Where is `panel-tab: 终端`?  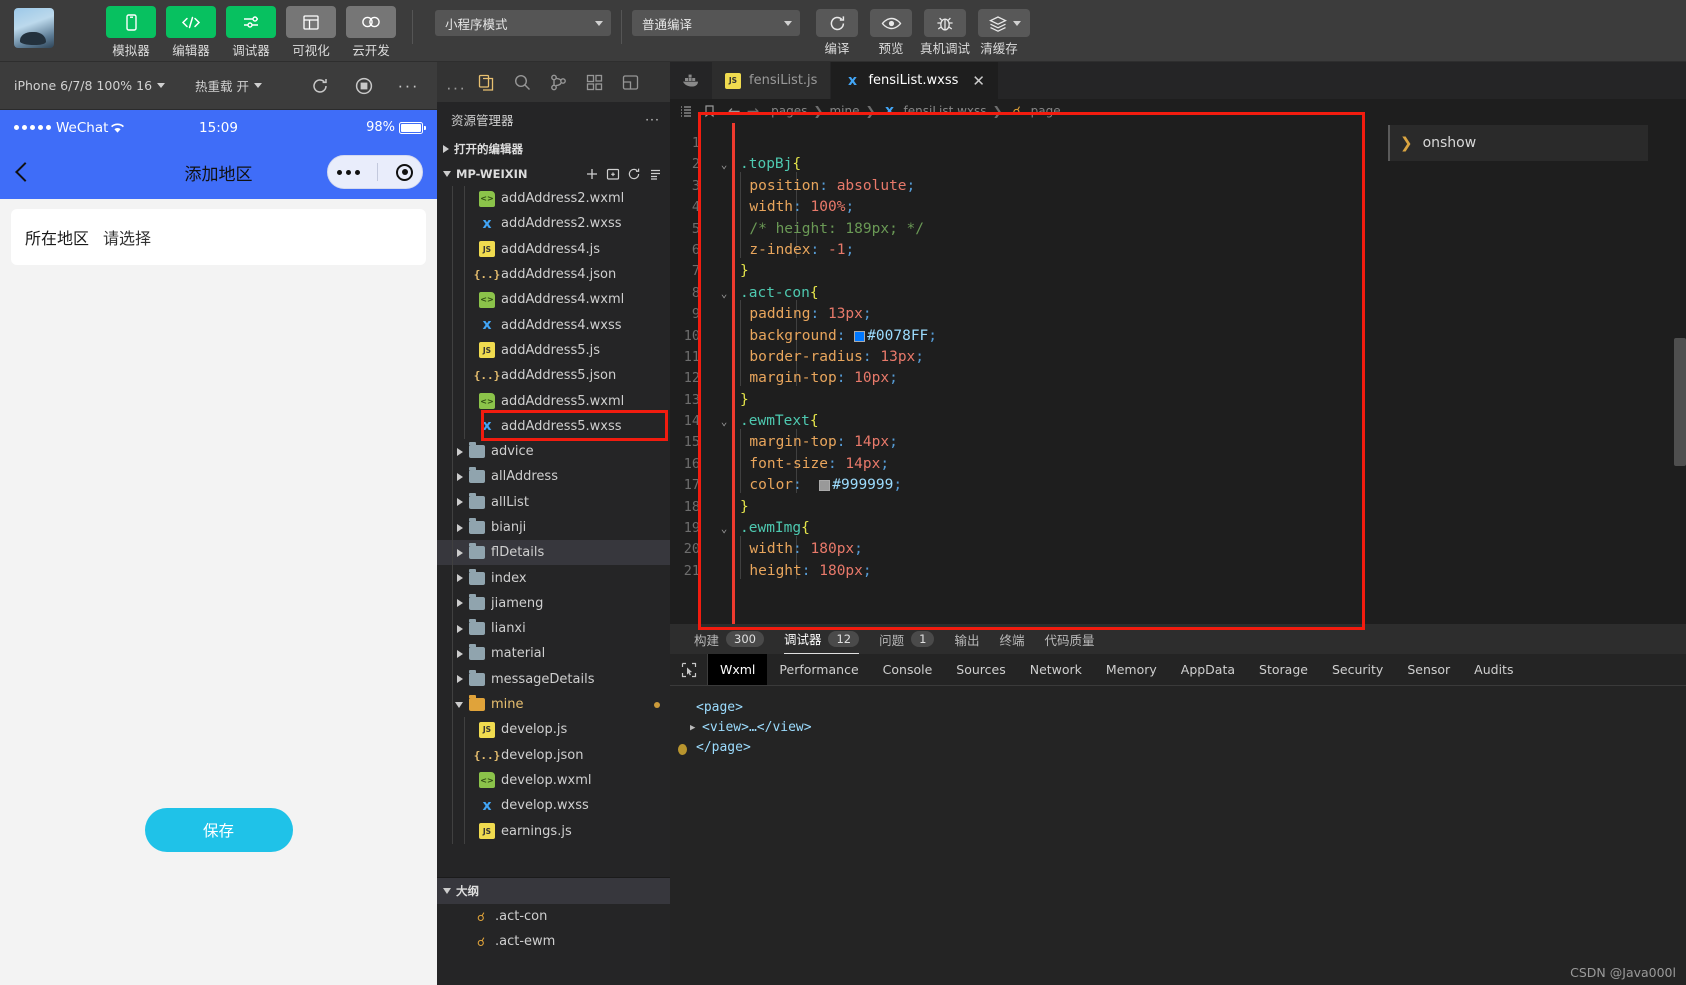 panel-tab: 终端 is located at coordinates (1011, 639).